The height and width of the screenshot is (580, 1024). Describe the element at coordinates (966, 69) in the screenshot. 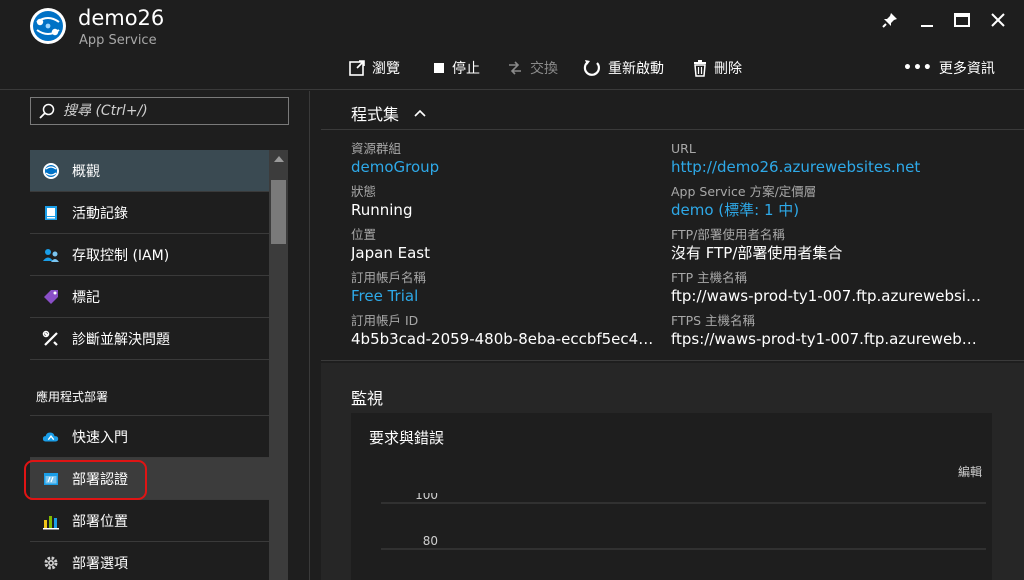

I see `more-info-label: 更多資訊` at that location.